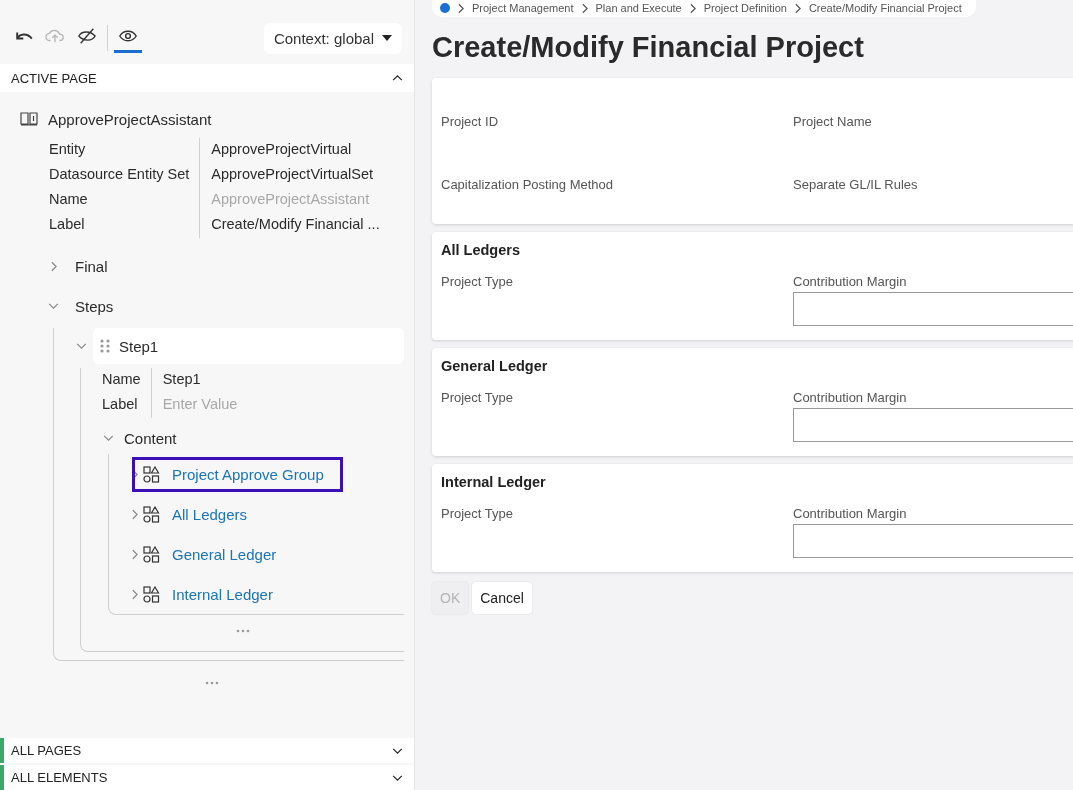  Describe the element at coordinates (125, 175) in the screenshot. I see `property-label: Datasource Entity Set` at that location.